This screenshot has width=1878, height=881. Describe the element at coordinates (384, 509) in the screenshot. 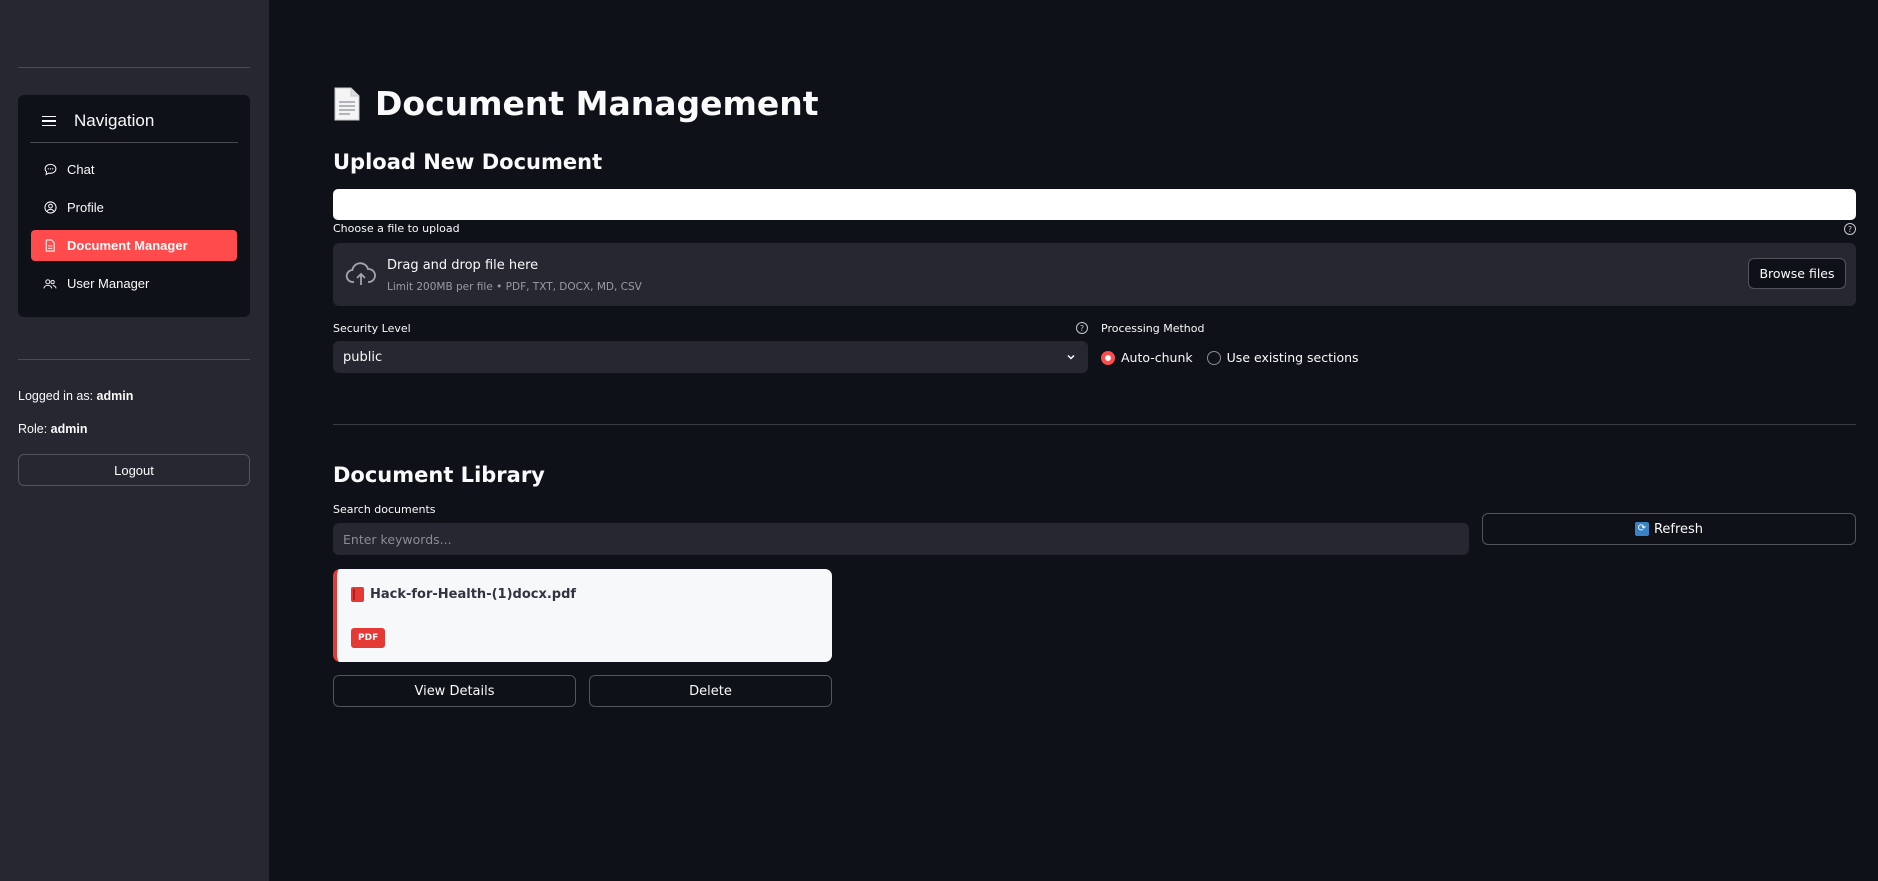

I see `search-documents-label: Search documents` at that location.